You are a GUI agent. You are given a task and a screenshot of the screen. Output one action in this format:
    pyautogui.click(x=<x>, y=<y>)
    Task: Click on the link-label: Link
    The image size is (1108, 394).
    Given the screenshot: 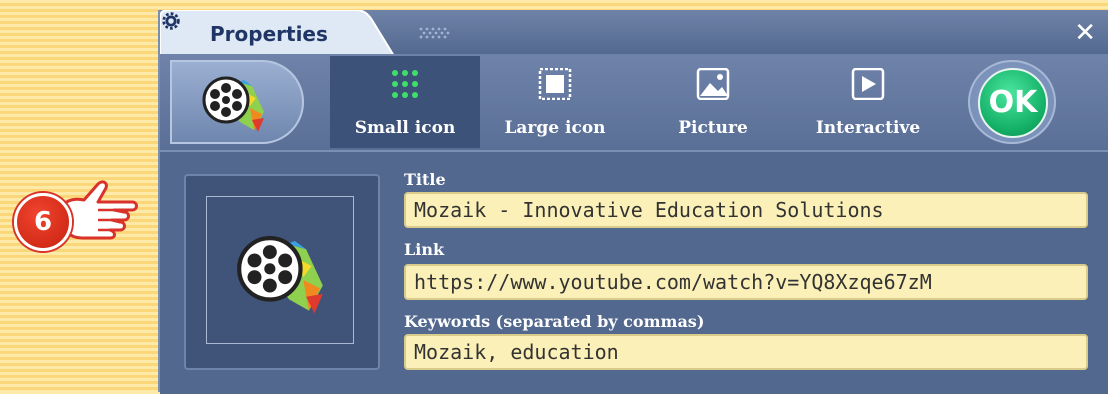 What is the action you would take?
    pyautogui.click(x=424, y=249)
    